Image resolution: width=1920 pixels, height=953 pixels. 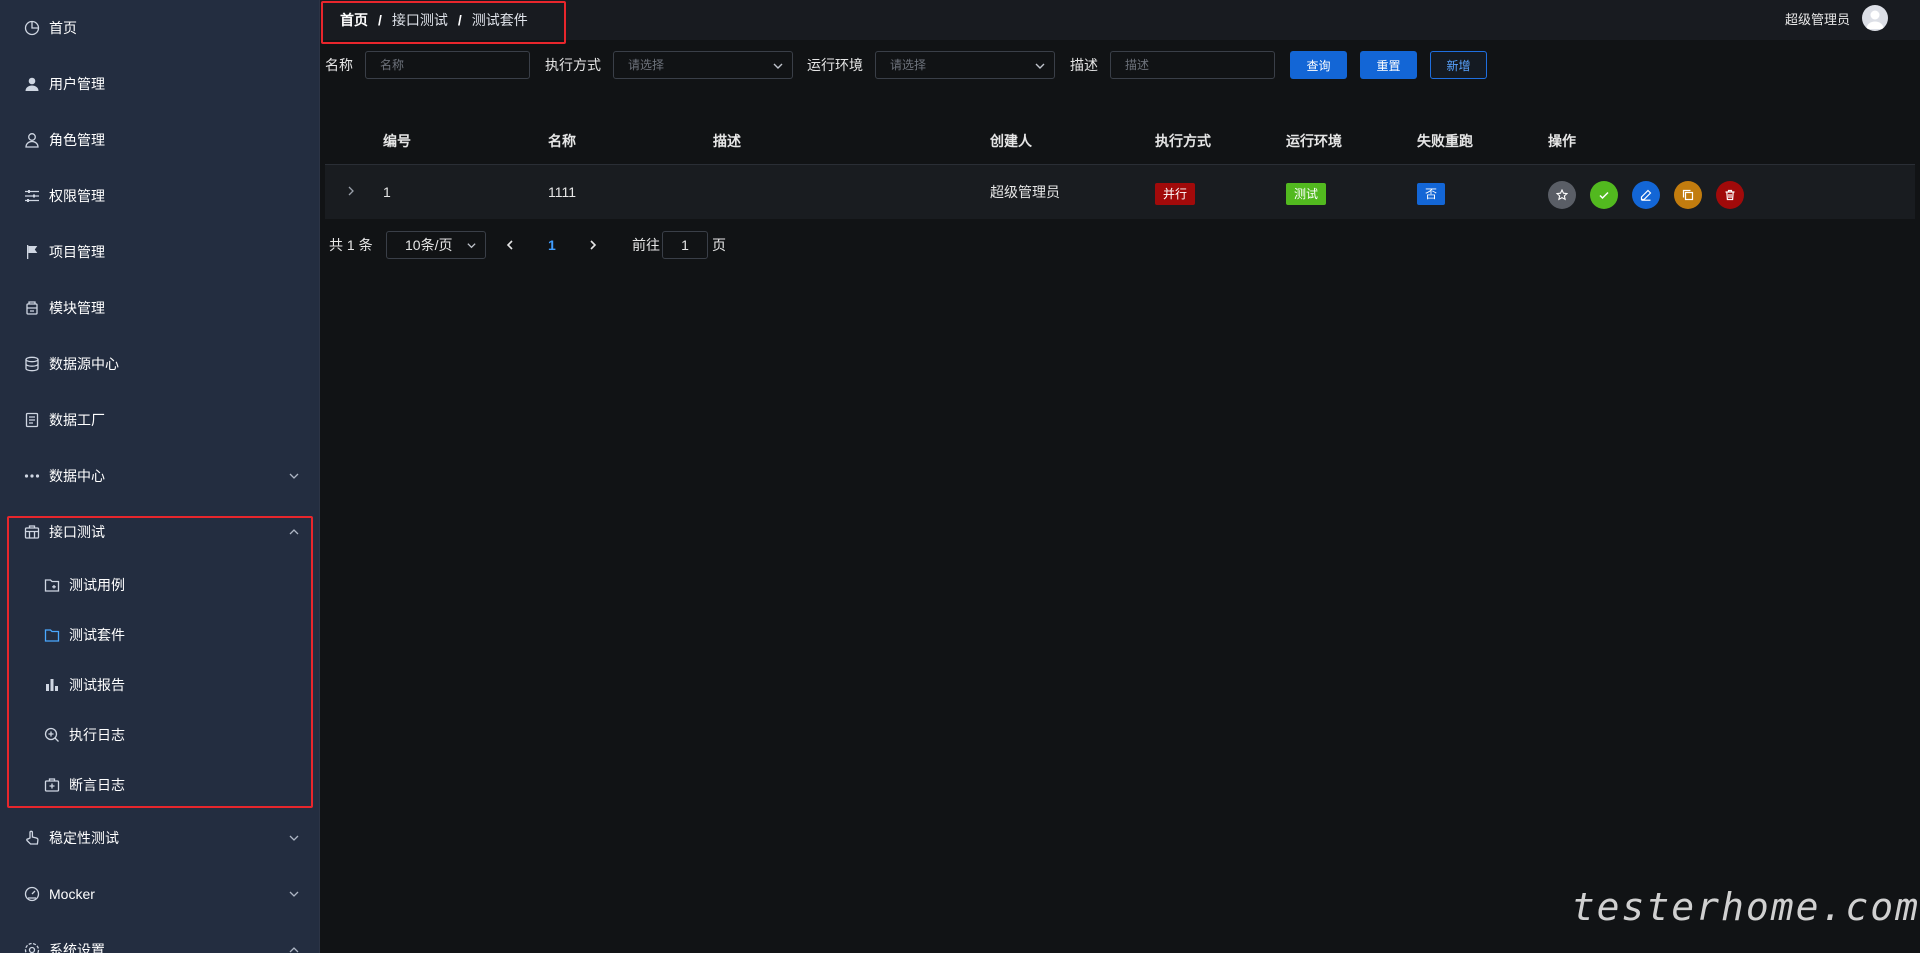 What do you see at coordinates (159, 532) in the screenshot?
I see `menu-item-api-test: 接口测试` at bounding box center [159, 532].